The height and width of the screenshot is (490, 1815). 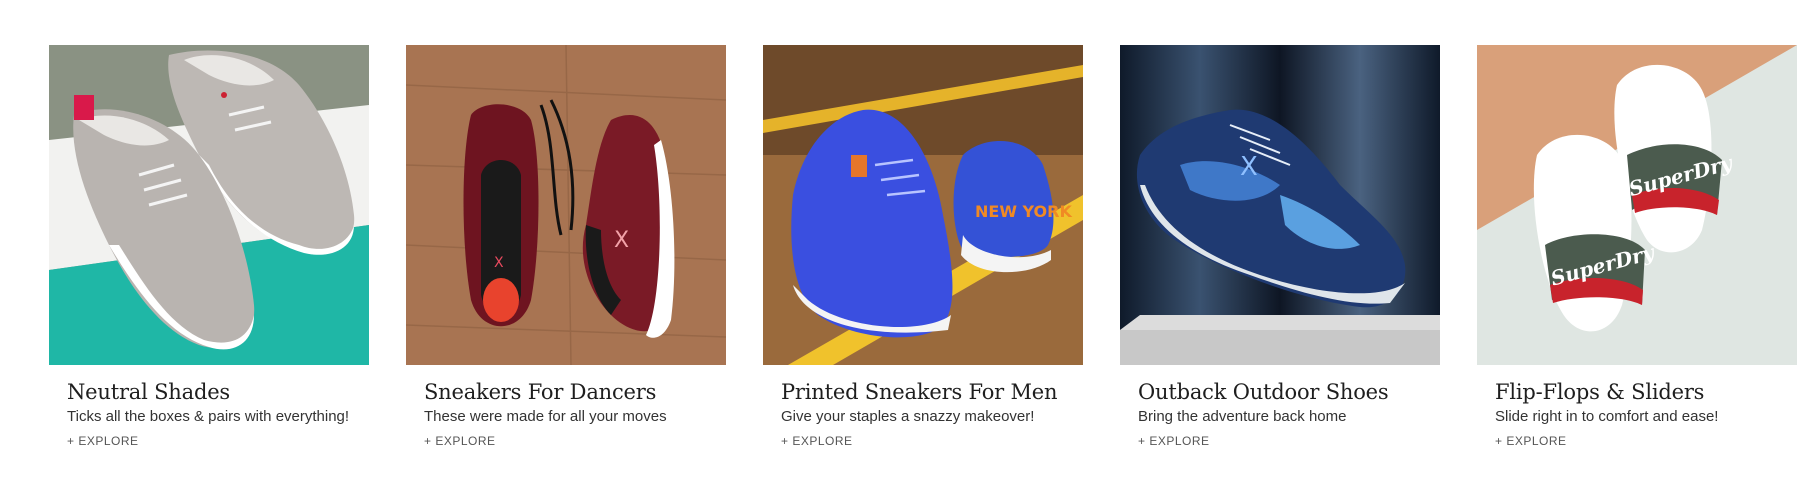 What do you see at coordinates (1289, 392) in the screenshot?
I see `card-title: Outback Outdoor Shoes` at bounding box center [1289, 392].